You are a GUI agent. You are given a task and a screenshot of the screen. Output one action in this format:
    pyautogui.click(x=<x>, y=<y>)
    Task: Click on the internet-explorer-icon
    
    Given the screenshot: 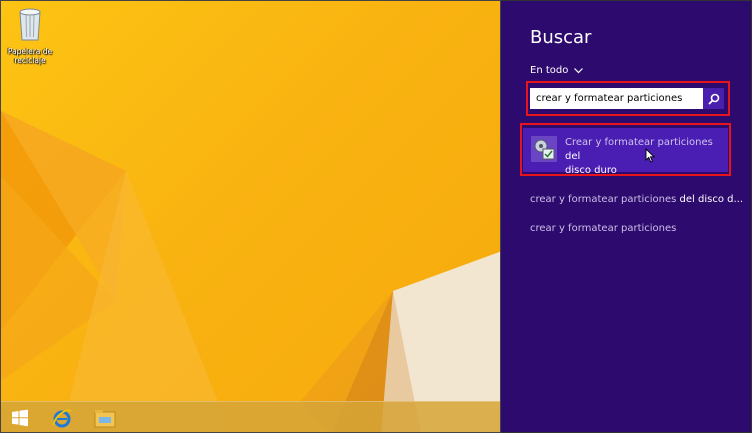 What is the action you would take?
    pyautogui.click(x=62, y=418)
    